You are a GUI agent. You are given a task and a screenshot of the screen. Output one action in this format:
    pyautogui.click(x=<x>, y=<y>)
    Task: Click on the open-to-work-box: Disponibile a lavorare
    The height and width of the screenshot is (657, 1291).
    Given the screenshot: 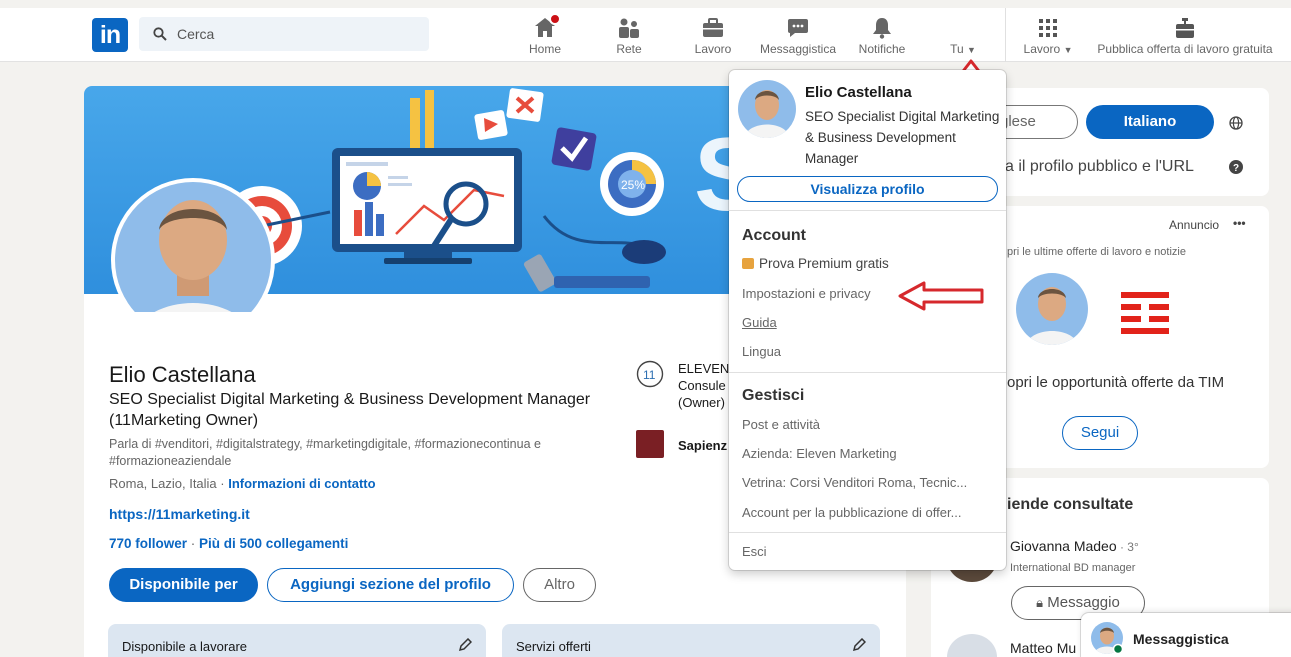 What is the action you would take?
    pyautogui.click(x=297, y=640)
    